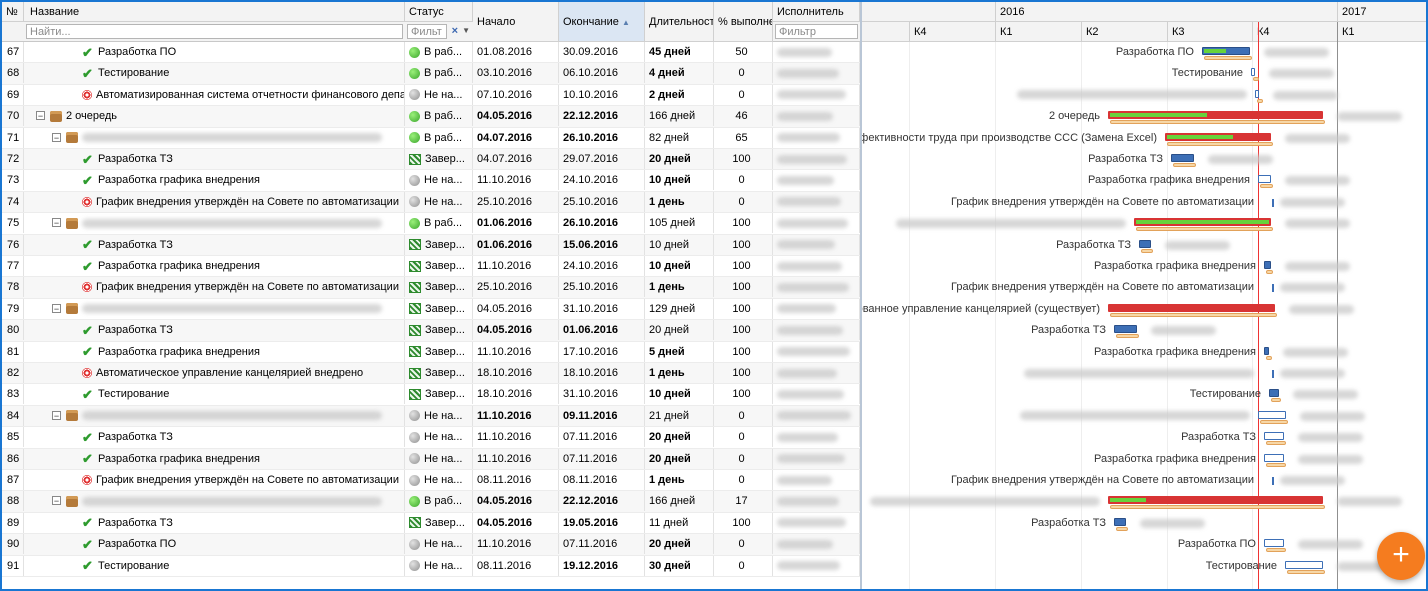 The image size is (1428, 591). I want to click on col-header-assignee: Исполнитель, so click(816, 12).